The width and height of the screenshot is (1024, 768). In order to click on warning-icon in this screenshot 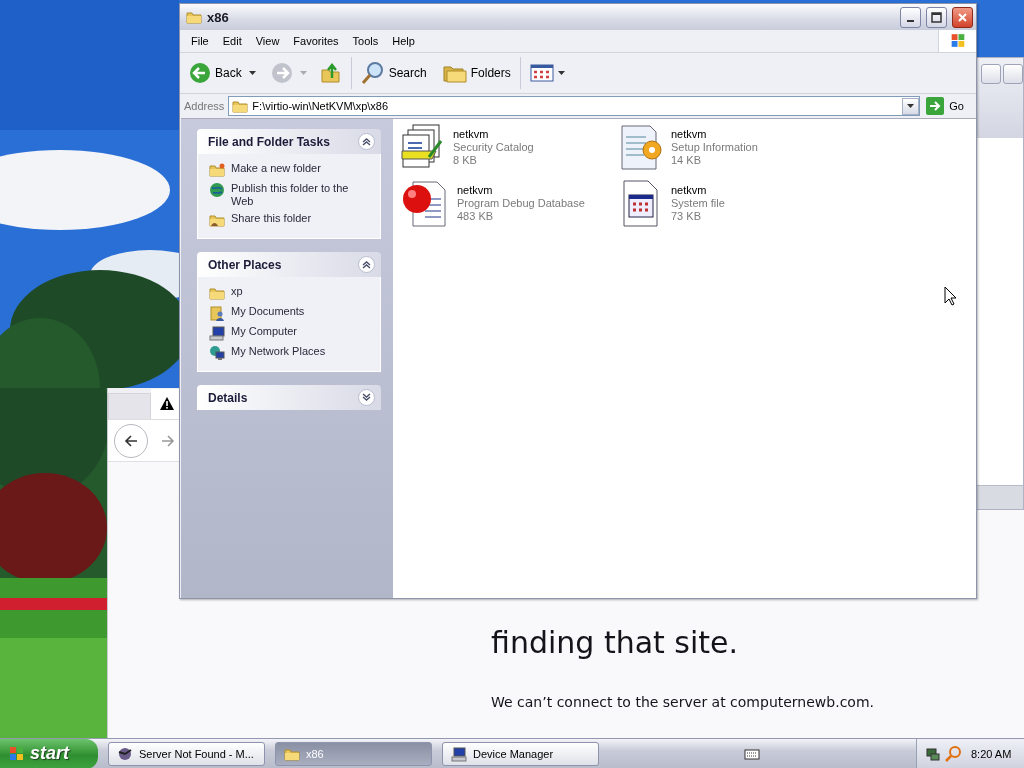, I will do `click(167, 404)`.